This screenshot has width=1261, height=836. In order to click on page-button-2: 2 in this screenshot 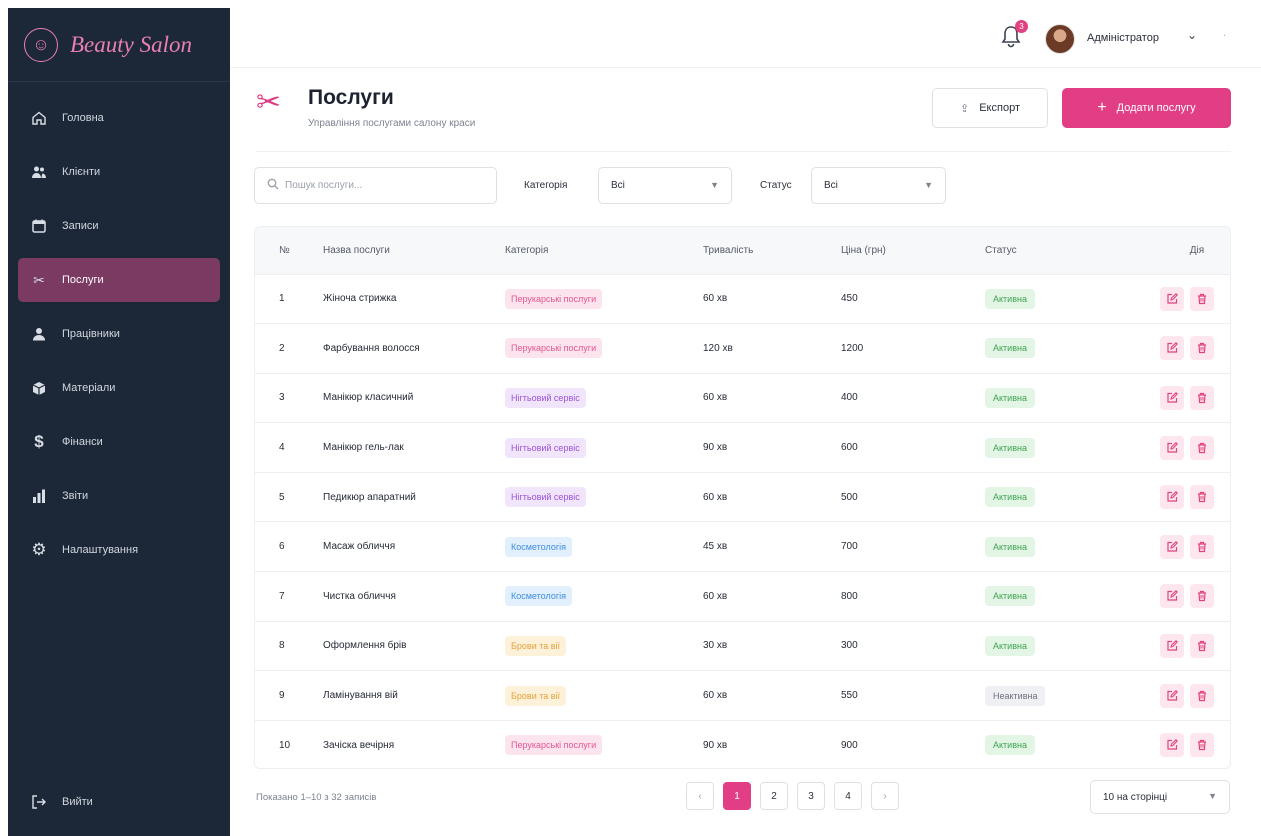, I will do `click(774, 796)`.